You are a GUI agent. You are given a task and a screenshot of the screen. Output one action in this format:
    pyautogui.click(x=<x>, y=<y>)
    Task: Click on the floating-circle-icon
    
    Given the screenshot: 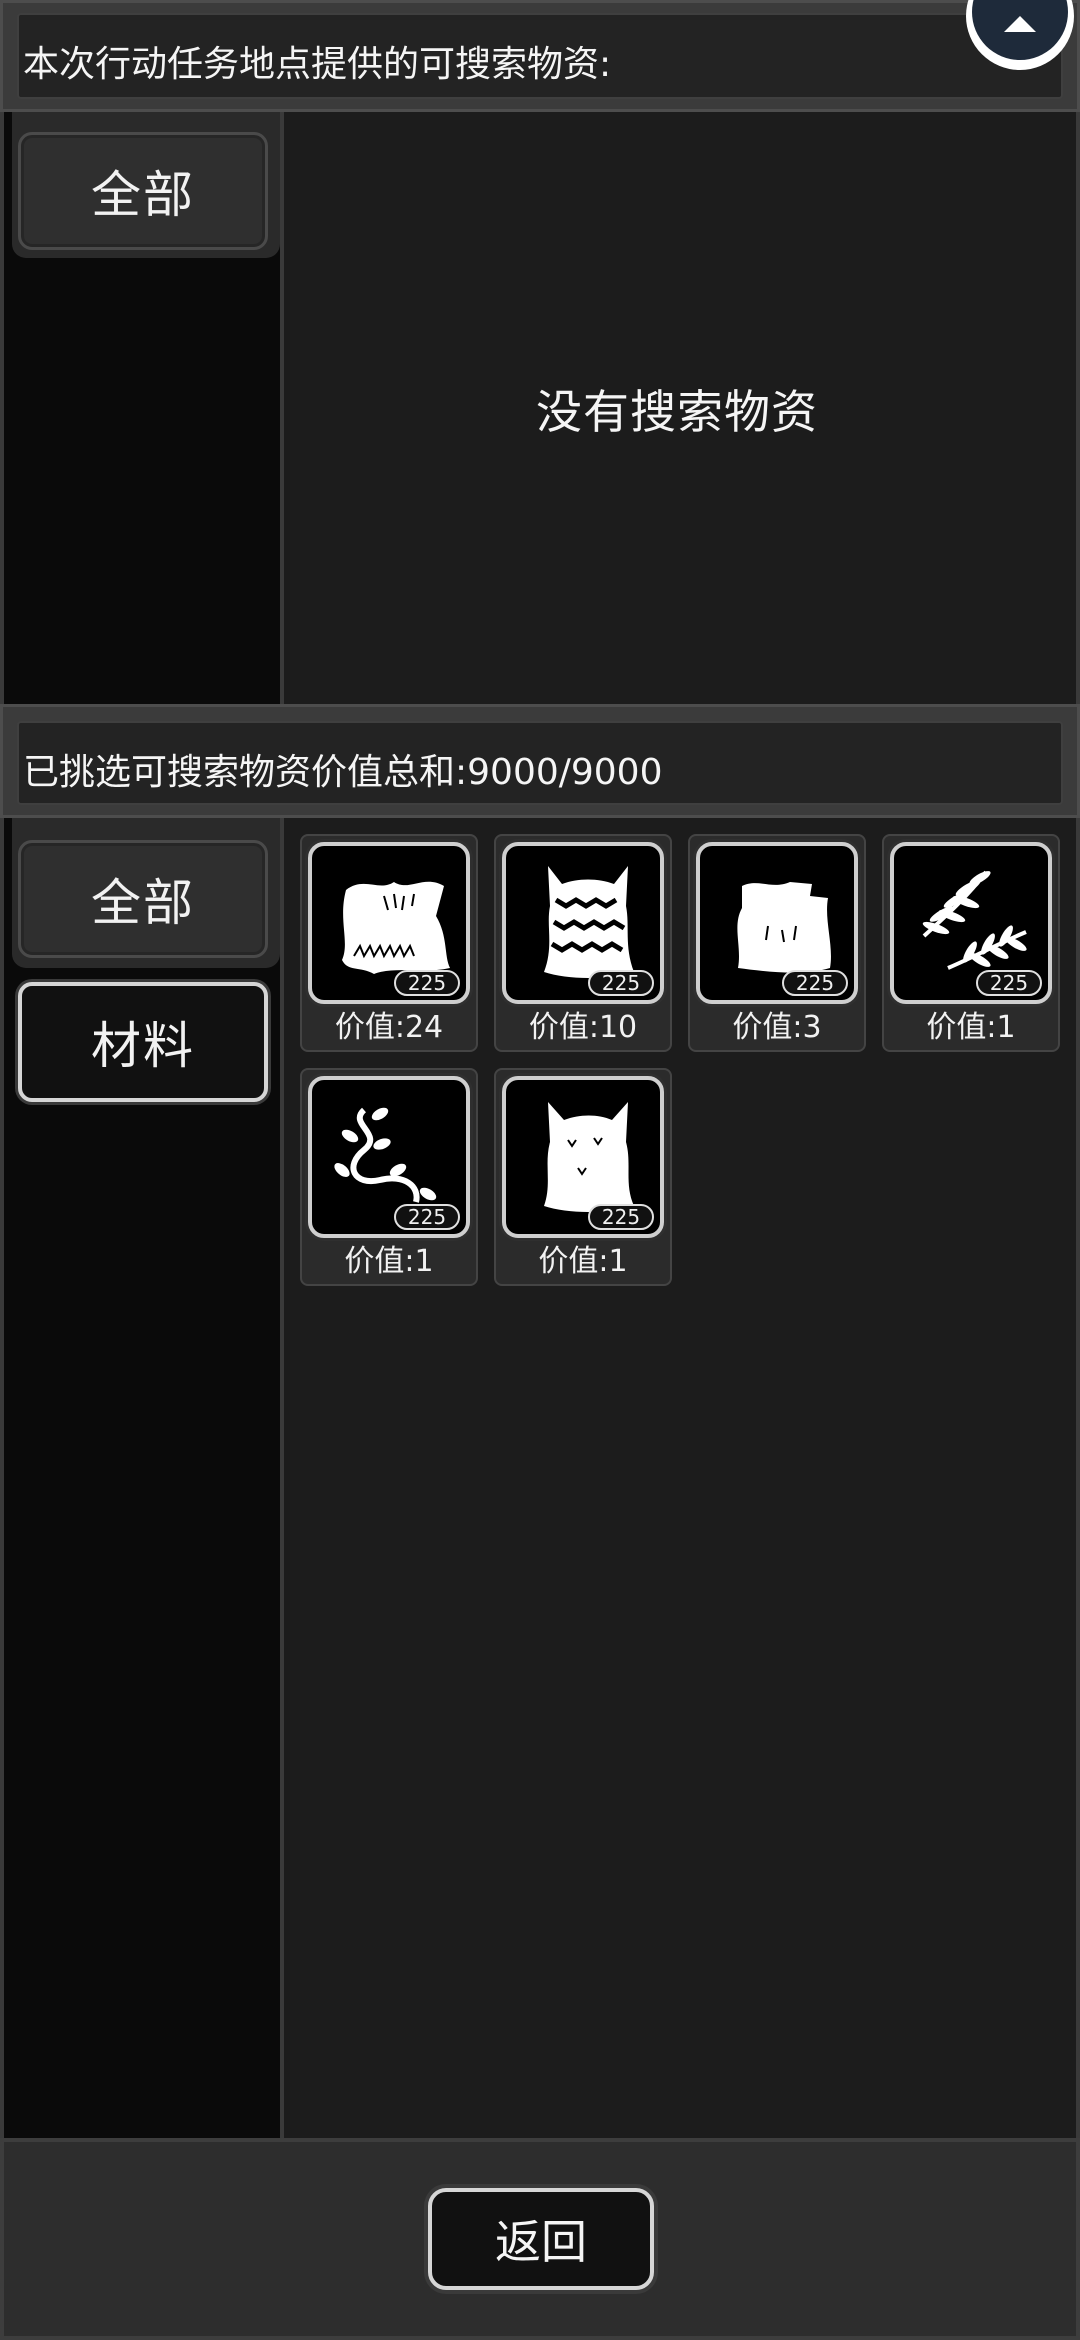 What is the action you would take?
    pyautogui.click(x=1020, y=56)
    